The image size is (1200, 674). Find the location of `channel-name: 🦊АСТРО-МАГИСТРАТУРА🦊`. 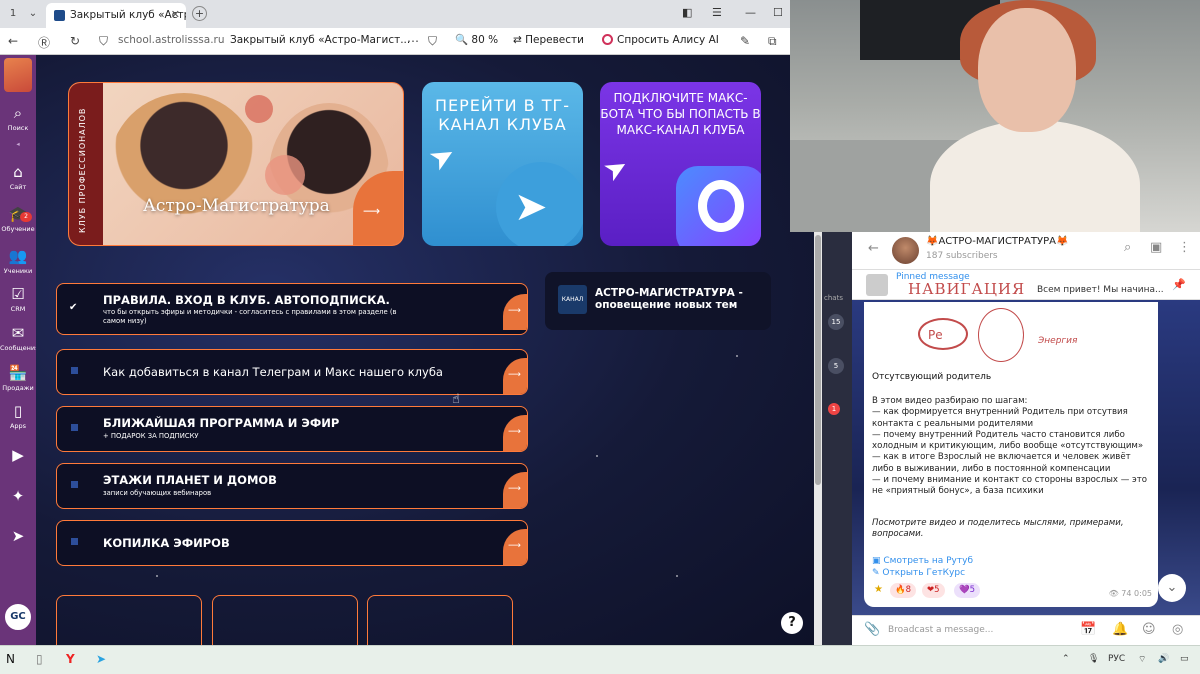

channel-name: 🦊АСТРО-МАГИСТРАТУРА🦊 is located at coordinates (997, 241).